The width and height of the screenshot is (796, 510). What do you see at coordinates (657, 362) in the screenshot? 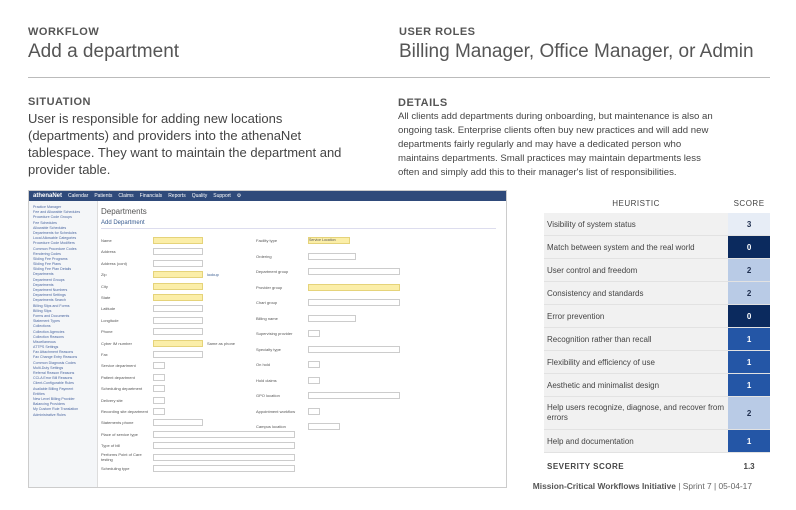
I see `heuristic-row: Flexibility and efficiency of use 1` at bounding box center [657, 362].